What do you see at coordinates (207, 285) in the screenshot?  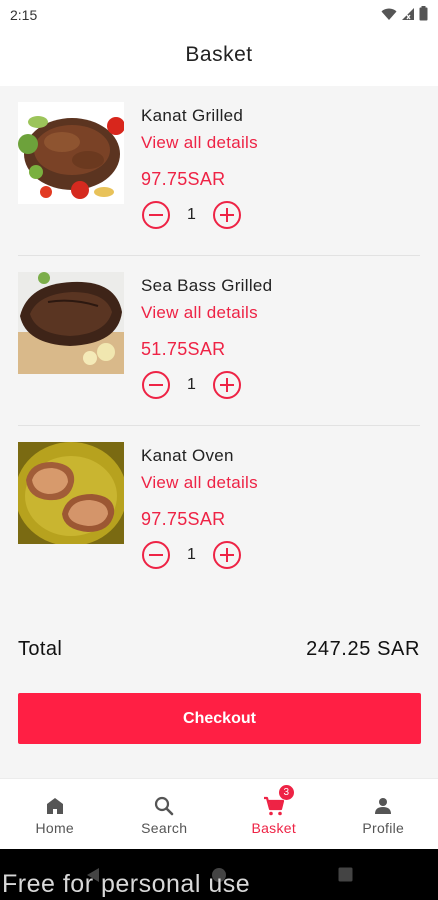 I see `item-name: Sea Bass Grilled` at bounding box center [207, 285].